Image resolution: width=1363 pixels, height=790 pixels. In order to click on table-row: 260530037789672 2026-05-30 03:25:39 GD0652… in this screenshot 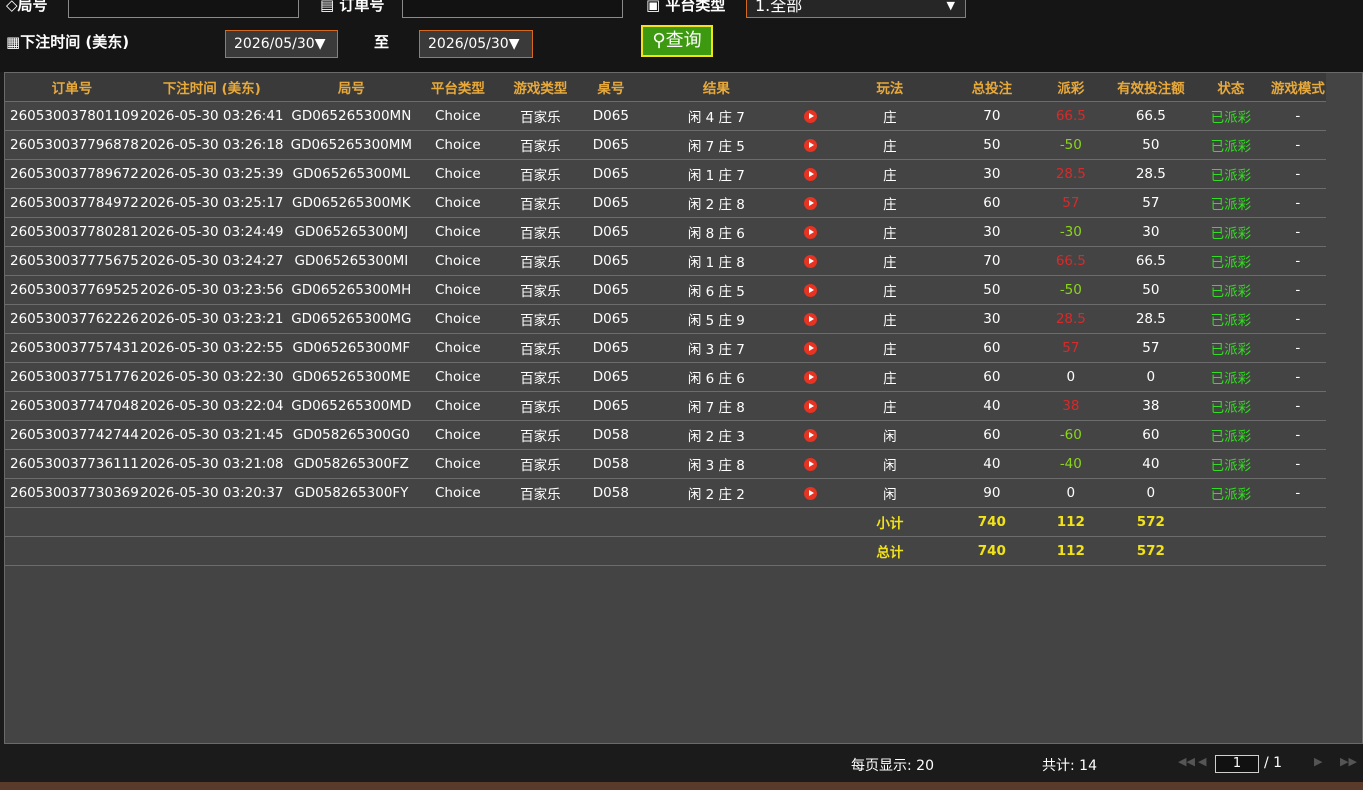, I will do `click(665, 174)`.